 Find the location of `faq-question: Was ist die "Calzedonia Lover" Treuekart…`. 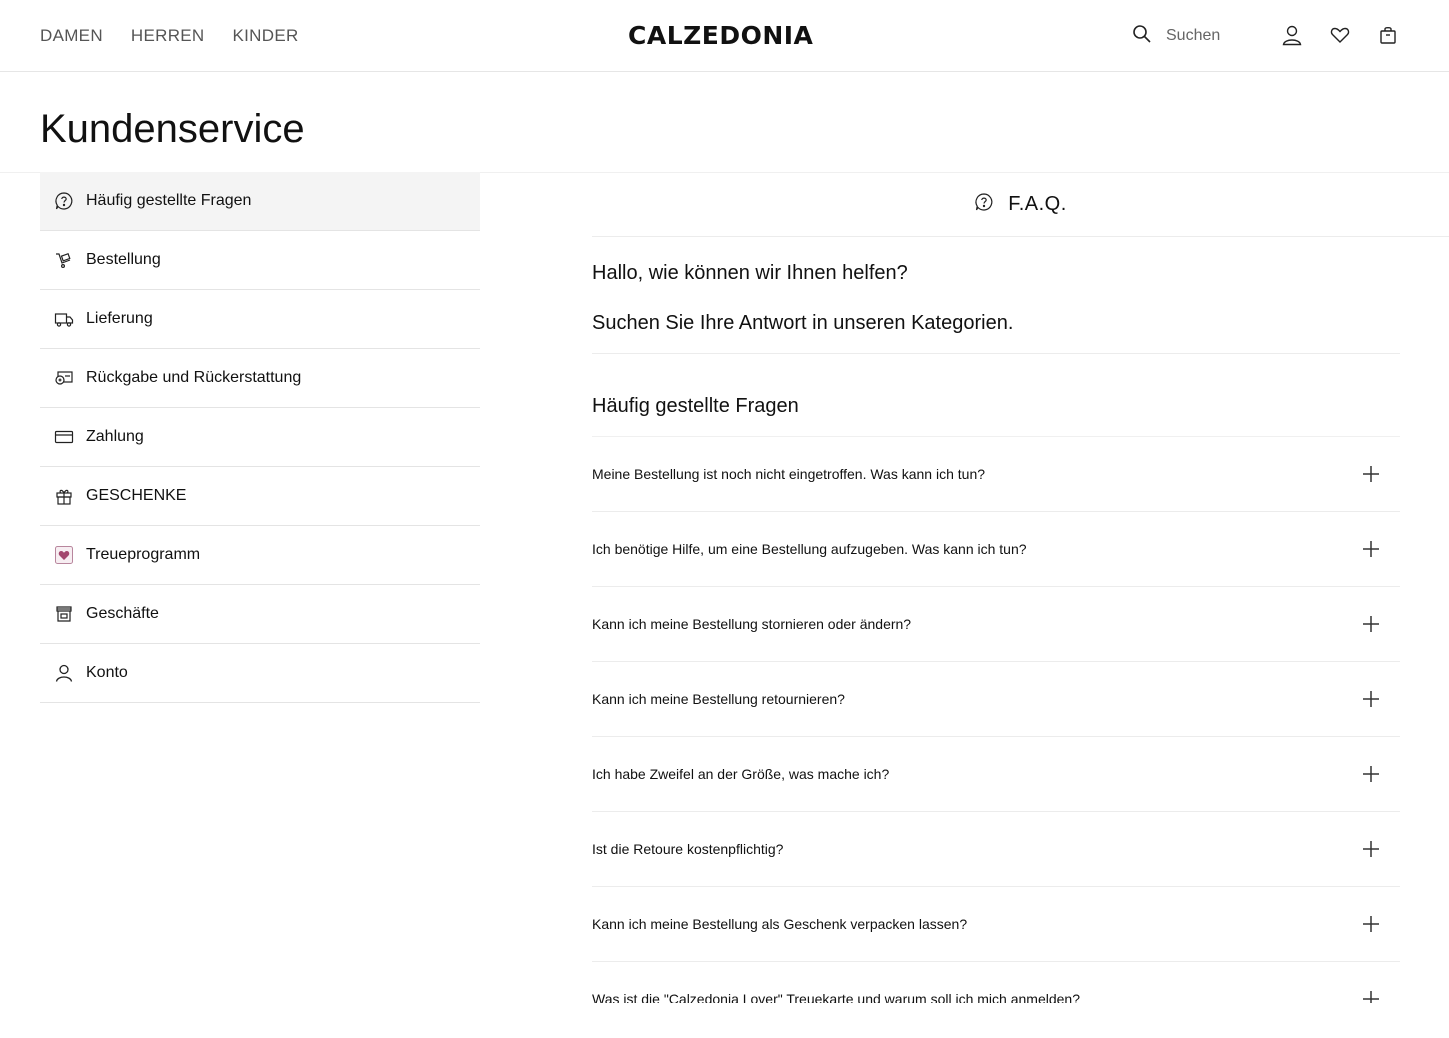

faq-question: Was ist die "Calzedonia Lover" Treuekart… is located at coordinates (836, 997).